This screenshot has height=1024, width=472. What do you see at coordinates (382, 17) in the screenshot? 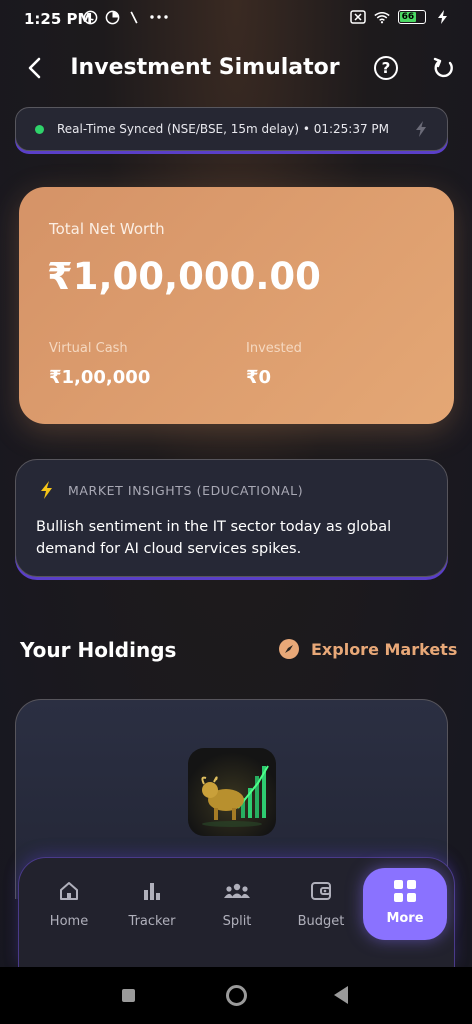
I see `wifi-icon` at bounding box center [382, 17].